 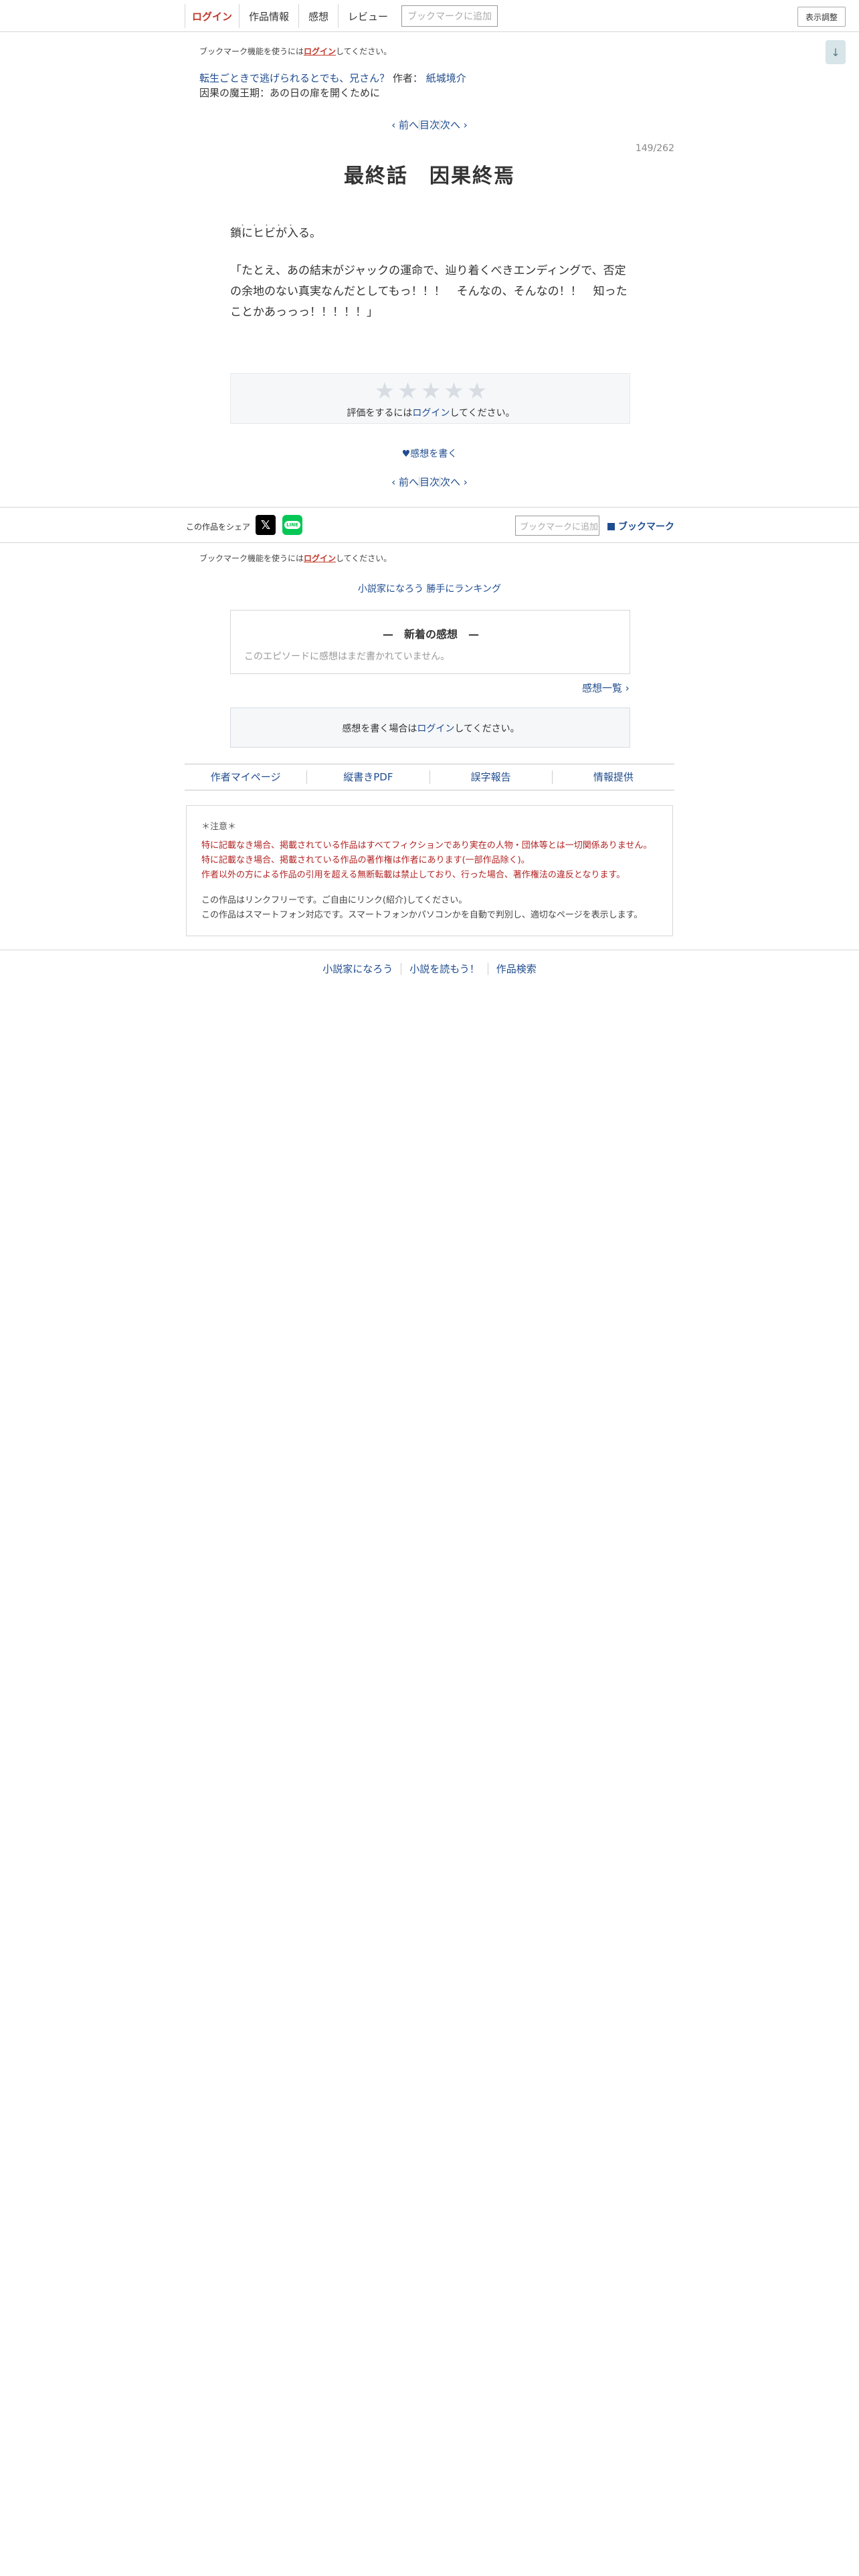 I want to click on author-link: 紙城境介, so click(x=446, y=78).